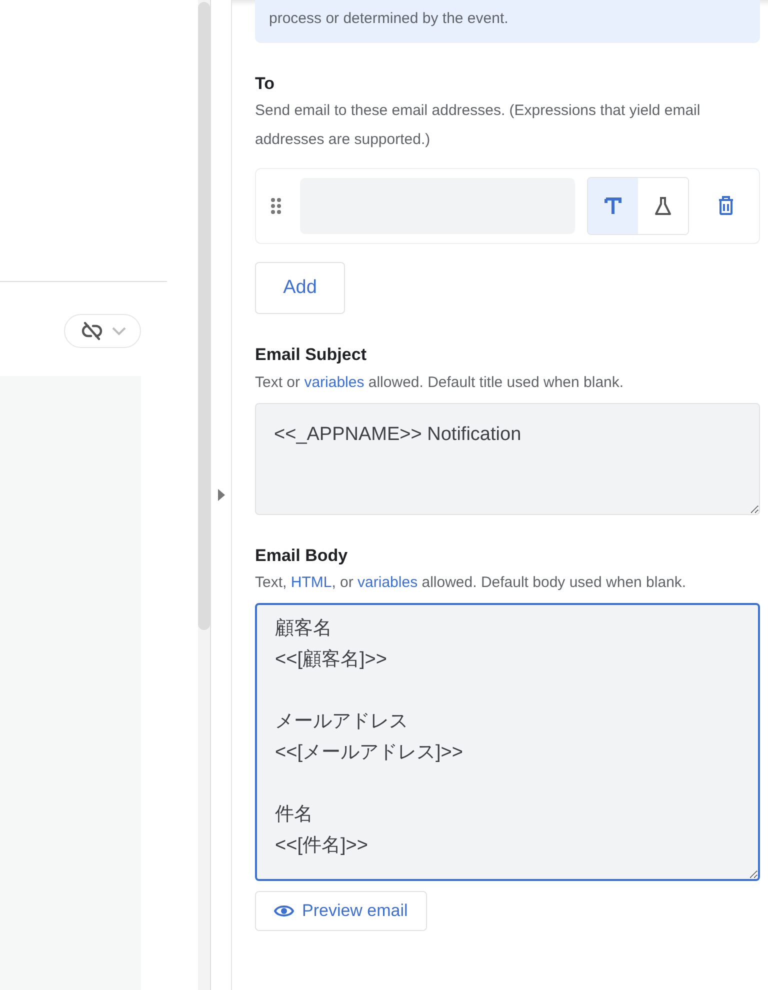 Image resolution: width=768 pixels, height=990 pixels. Describe the element at coordinates (471, 583) in the screenshot. I see `help-text: Text, HTML, or variables allowed. Default body used when blank.` at that location.